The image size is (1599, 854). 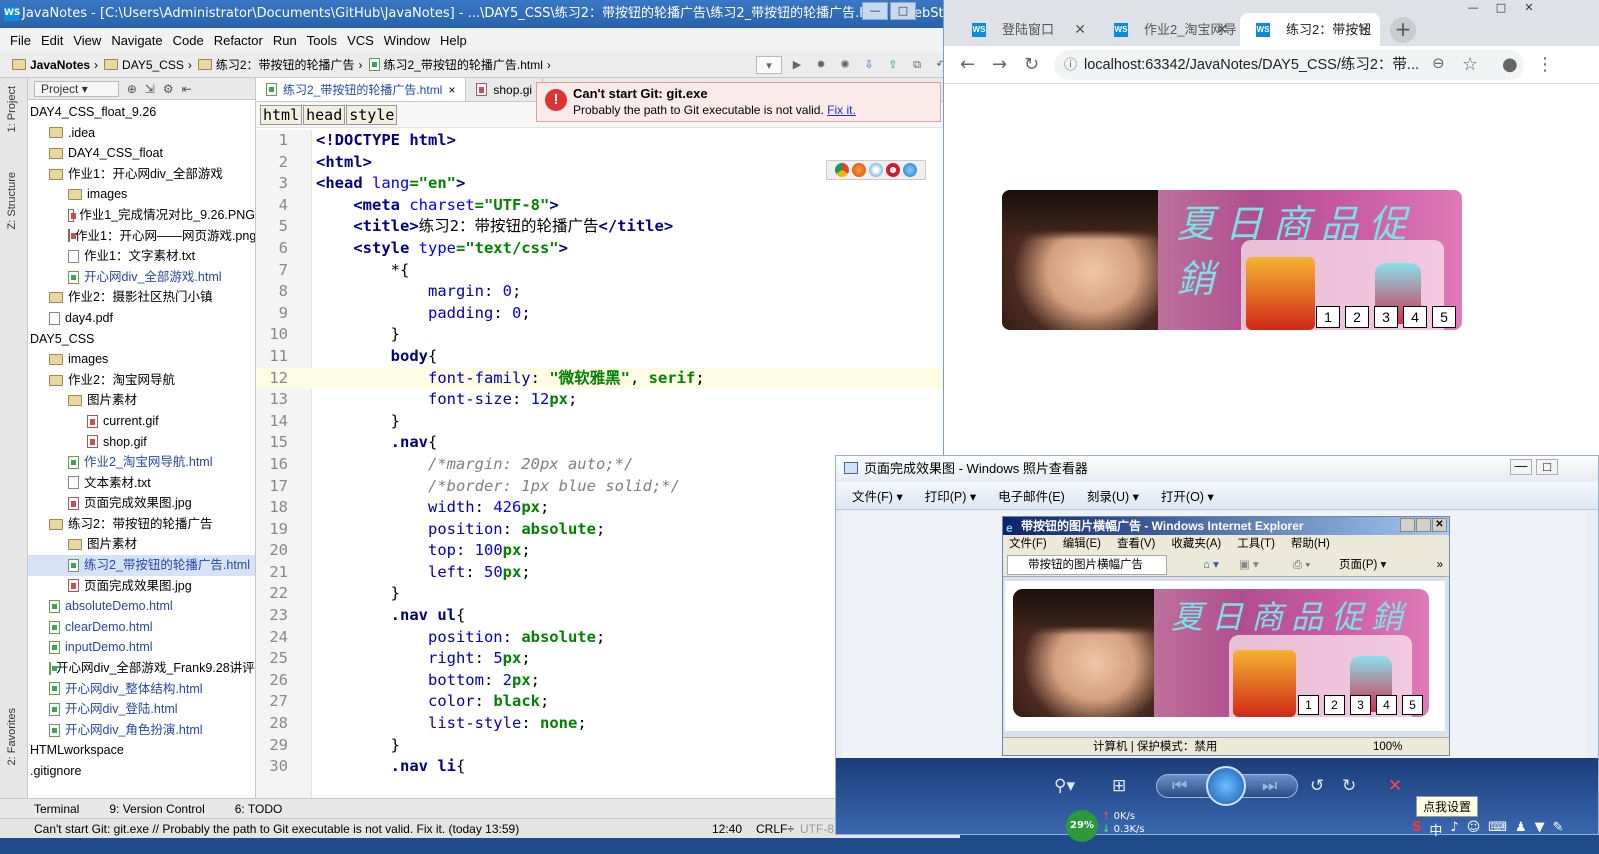 I want to click on code-line: 4 <meta charset="UTF-8">, so click(x=608, y=206).